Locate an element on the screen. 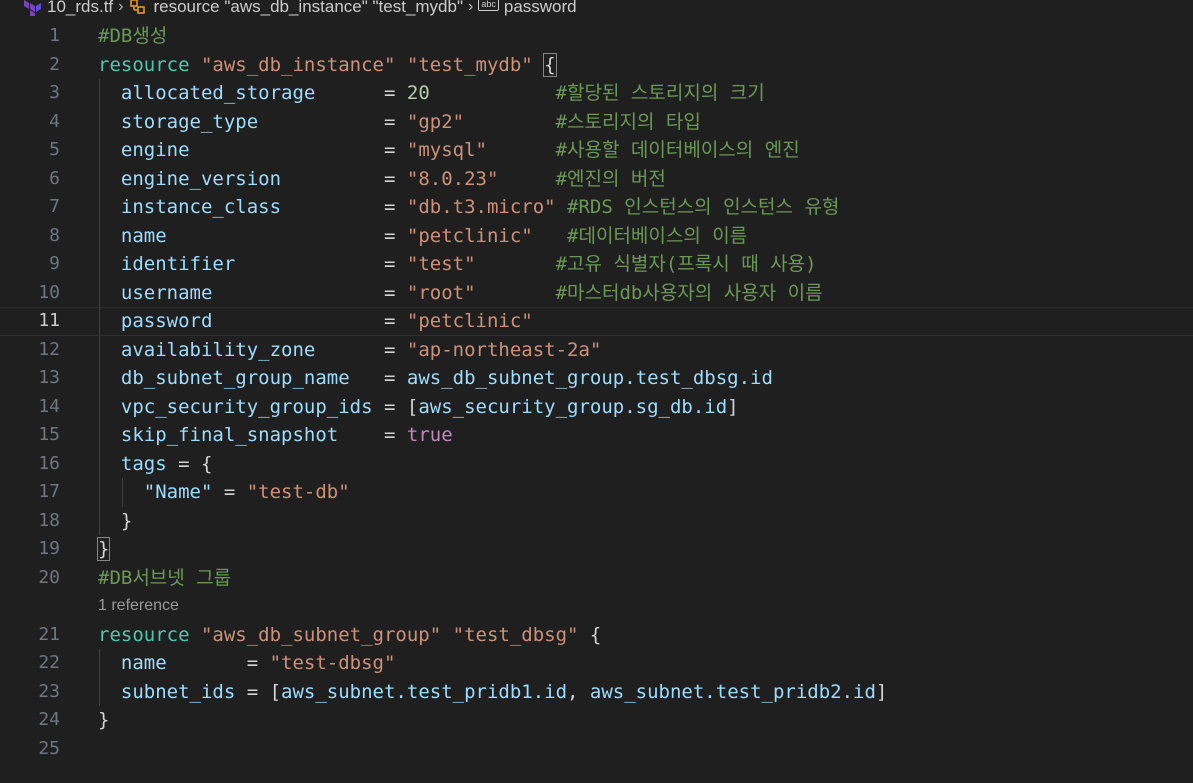 This screenshot has width=1193, height=783. code-line: 1 #DB생성 is located at coordinates (596, 36).